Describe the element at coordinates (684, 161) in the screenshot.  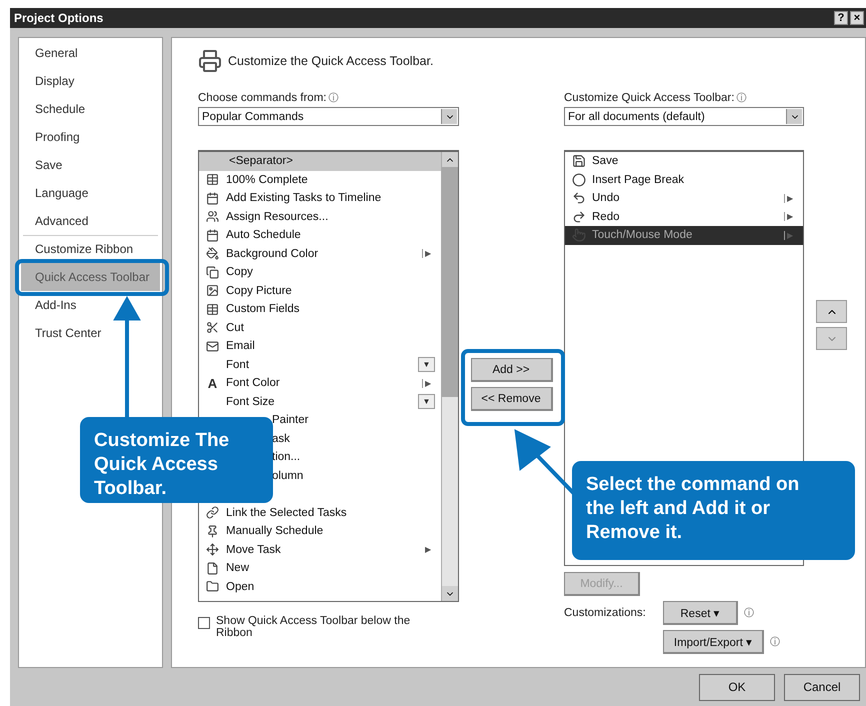
I see `toolbar-item: Save` at that location.